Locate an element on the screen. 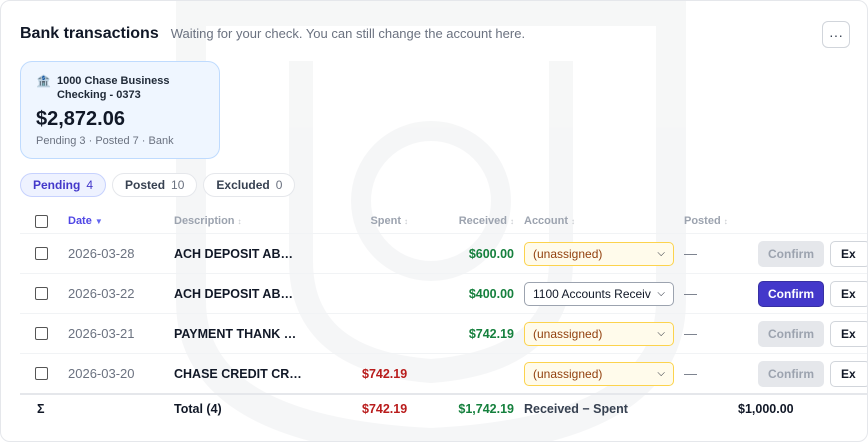 This screenshot has width=868, height=442. bank-icon: 🏦 is located at coordinates (43, 81).